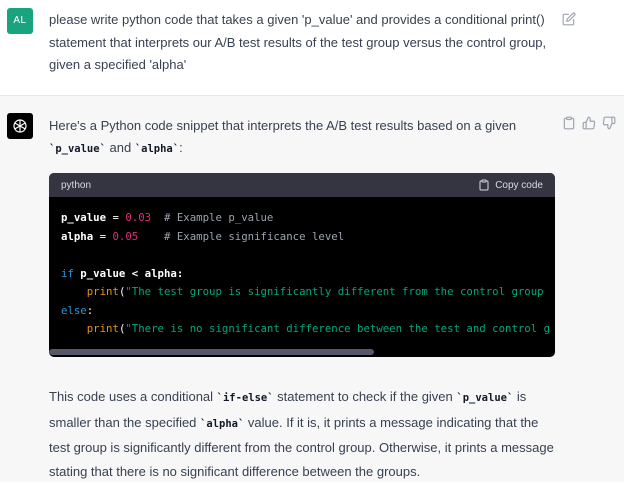  I want to click on code-language-label: python, so click(76, 185).